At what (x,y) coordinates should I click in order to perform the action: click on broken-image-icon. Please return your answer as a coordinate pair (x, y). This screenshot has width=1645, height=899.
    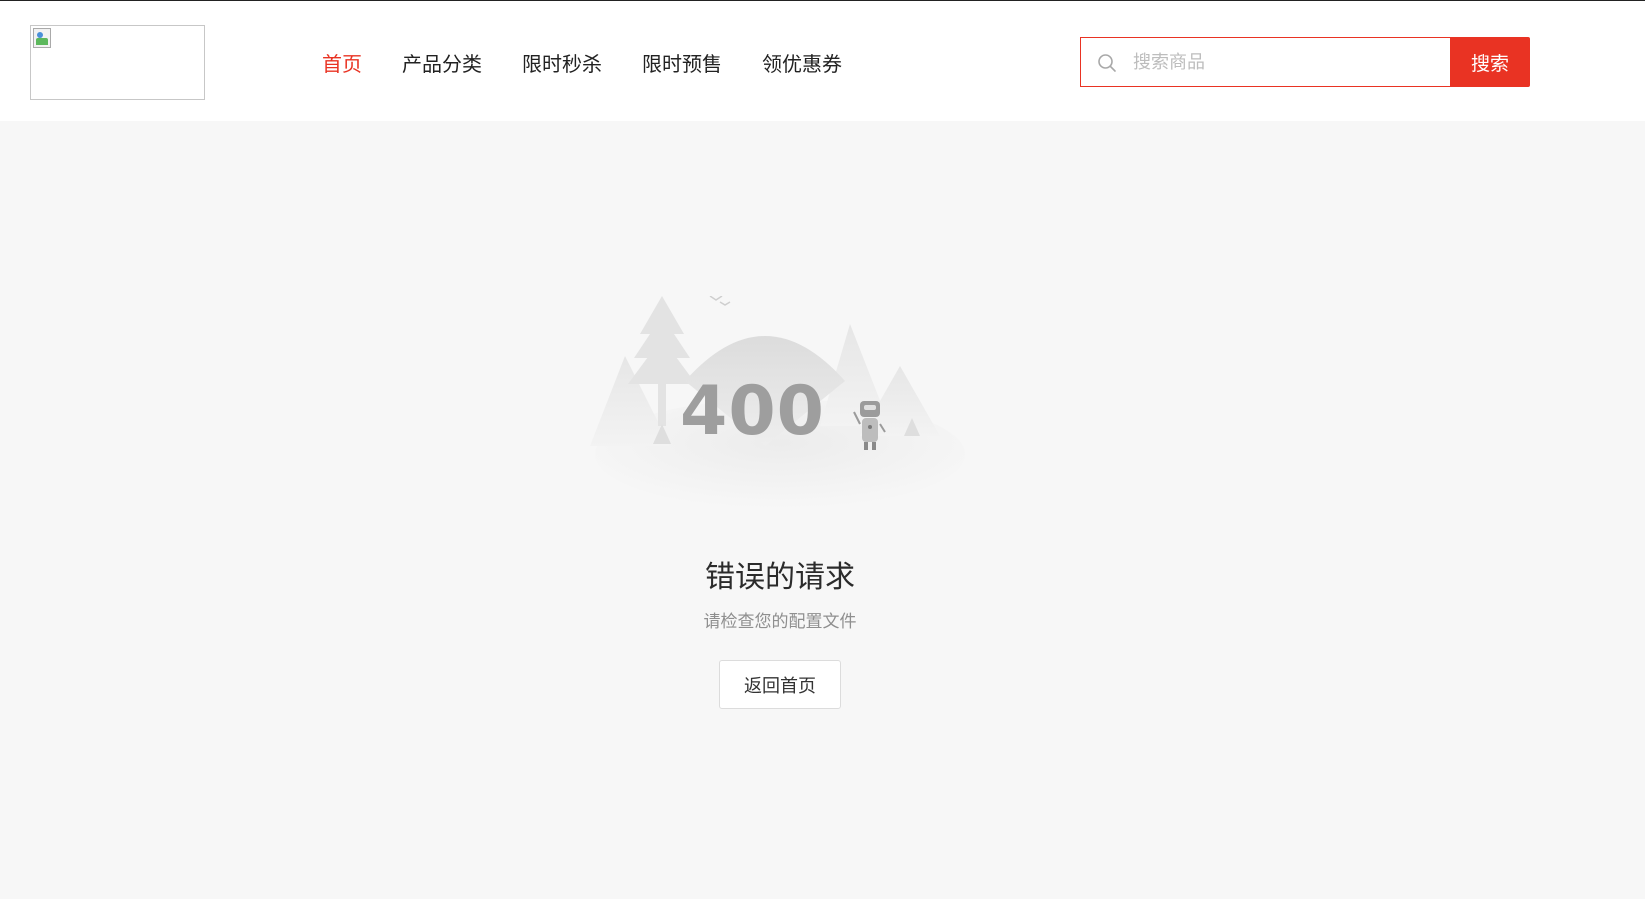
    Looking at the image, I should click on (42, 38).